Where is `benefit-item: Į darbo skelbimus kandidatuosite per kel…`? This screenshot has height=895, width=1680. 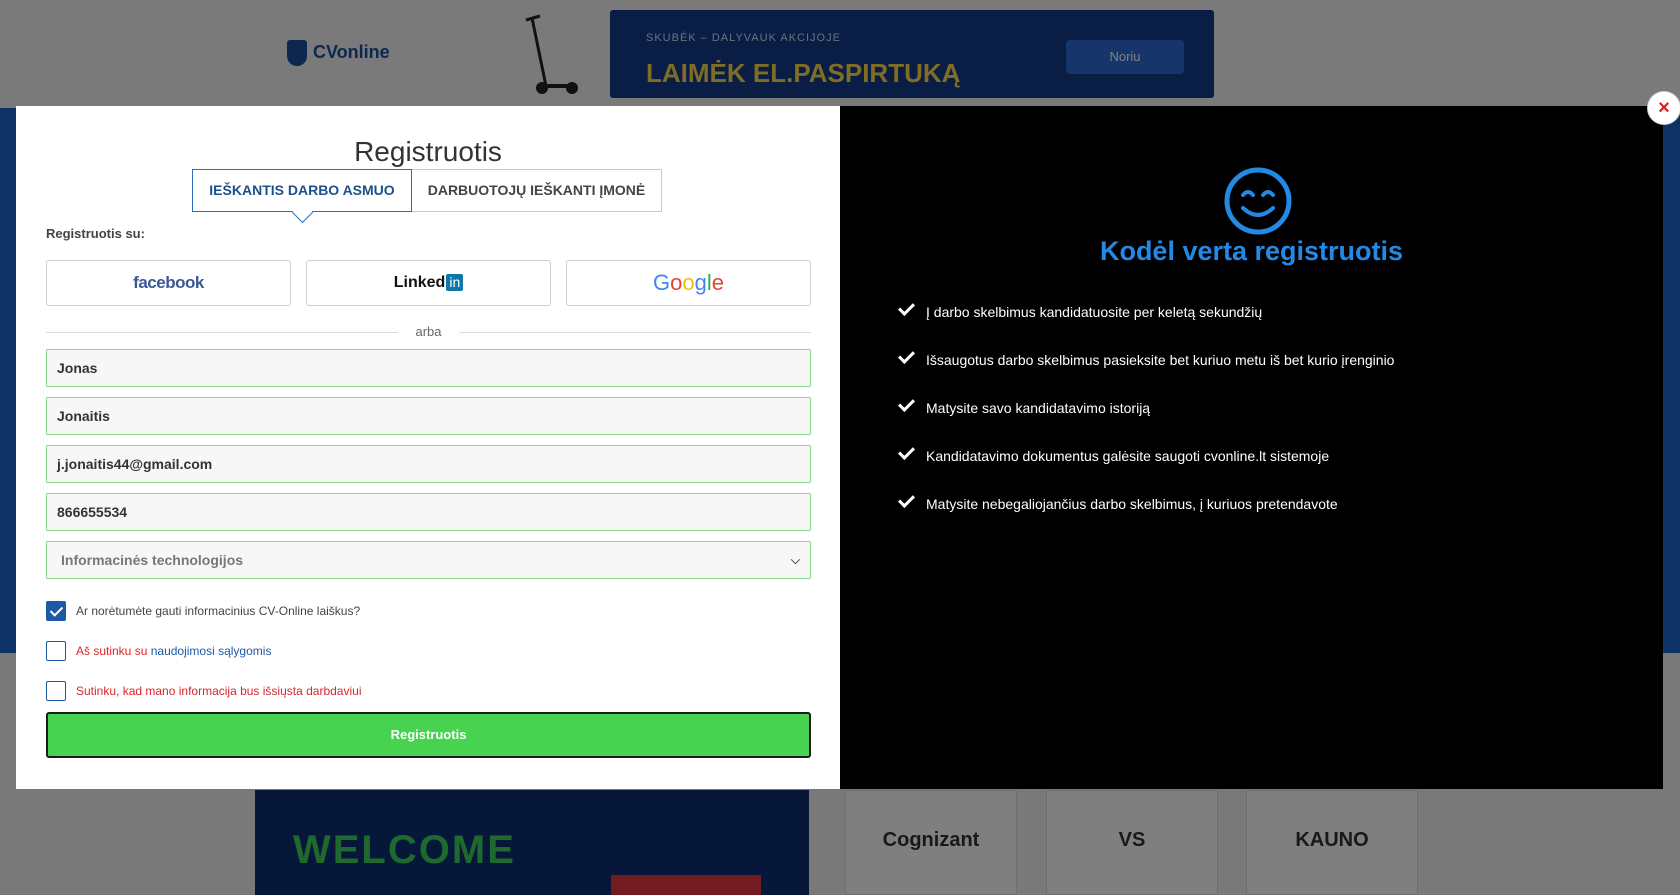
benefit-item: Į darbo skelbimus kandidatuosite per kel… is located at coordinates (1146, 326).